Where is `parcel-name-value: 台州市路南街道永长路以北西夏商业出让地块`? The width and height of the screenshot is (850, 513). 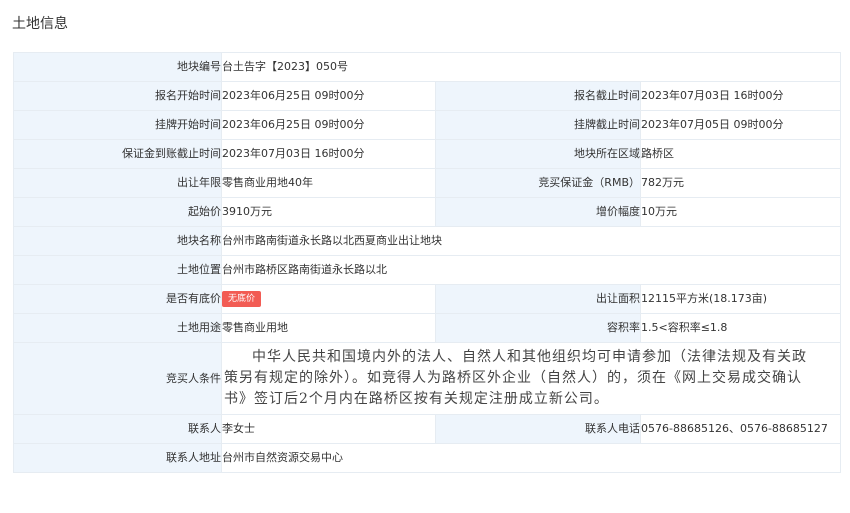 parcel-name-value: 台州市路南街道永长路以北西夏商业出让地块 is located at coordinates (531, 241).